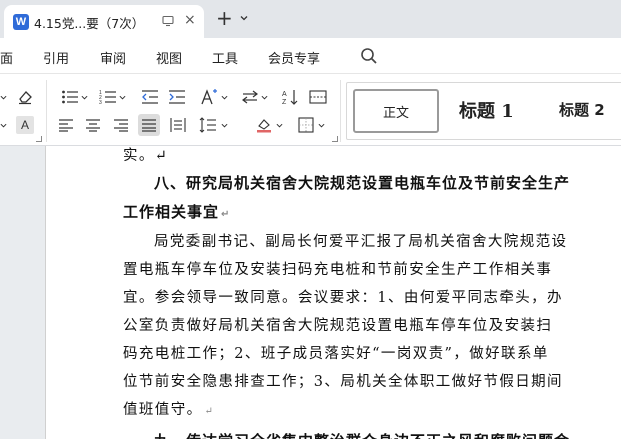 Image resolution: width=621 pixels, height=439 pixels. Describe the element at coordinates (6, 57) in the screenshot. I see `menu-item-page: 面` at that location.